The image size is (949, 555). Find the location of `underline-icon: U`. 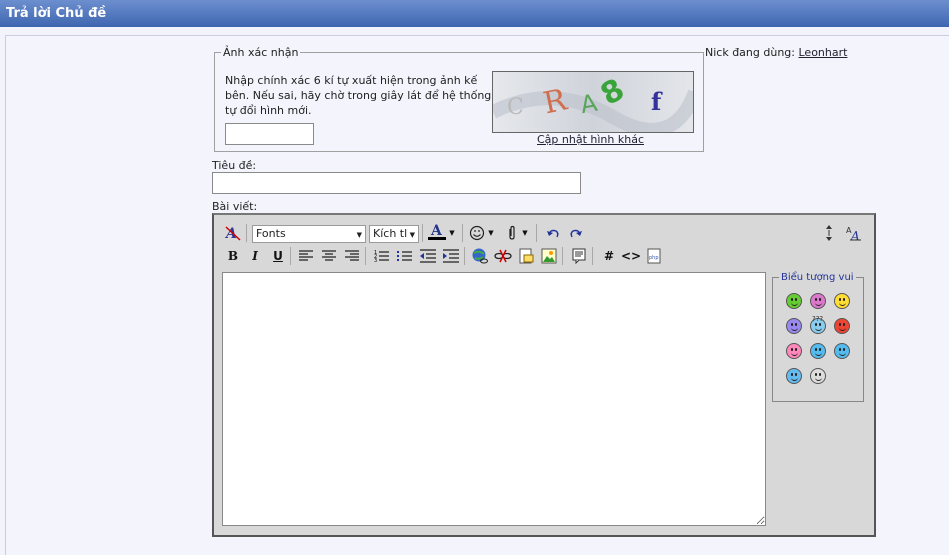

underline-icon: U is located at coordinates (278, 256).